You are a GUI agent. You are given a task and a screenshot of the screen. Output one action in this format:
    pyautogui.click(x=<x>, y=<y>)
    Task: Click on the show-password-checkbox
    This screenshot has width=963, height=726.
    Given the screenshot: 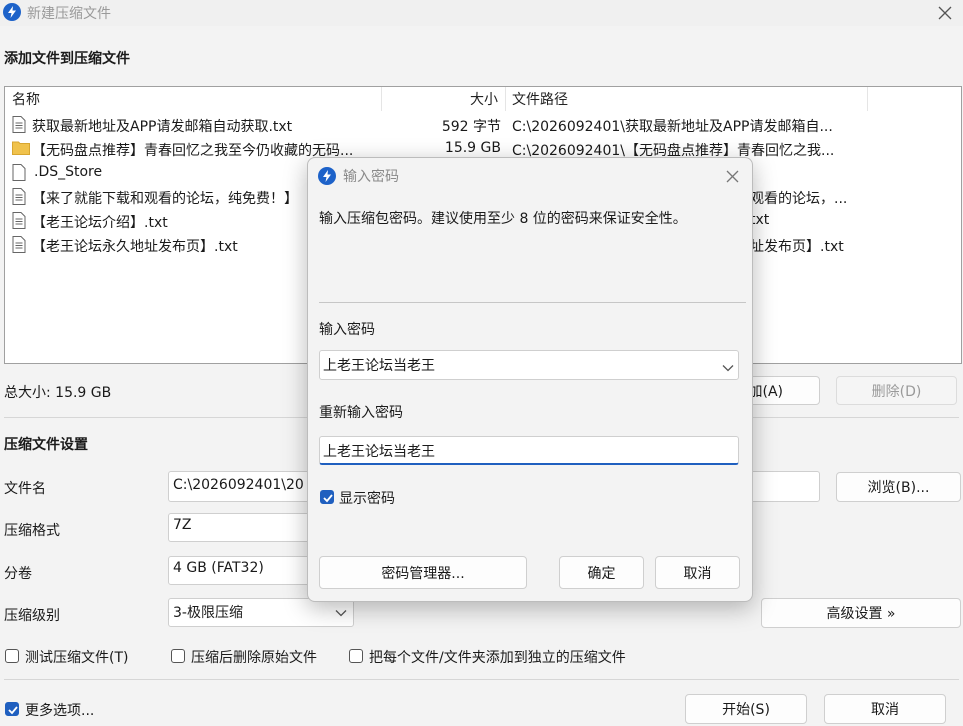 What is the action you would take?
    pyautogui.click(x=327, y=497)
    